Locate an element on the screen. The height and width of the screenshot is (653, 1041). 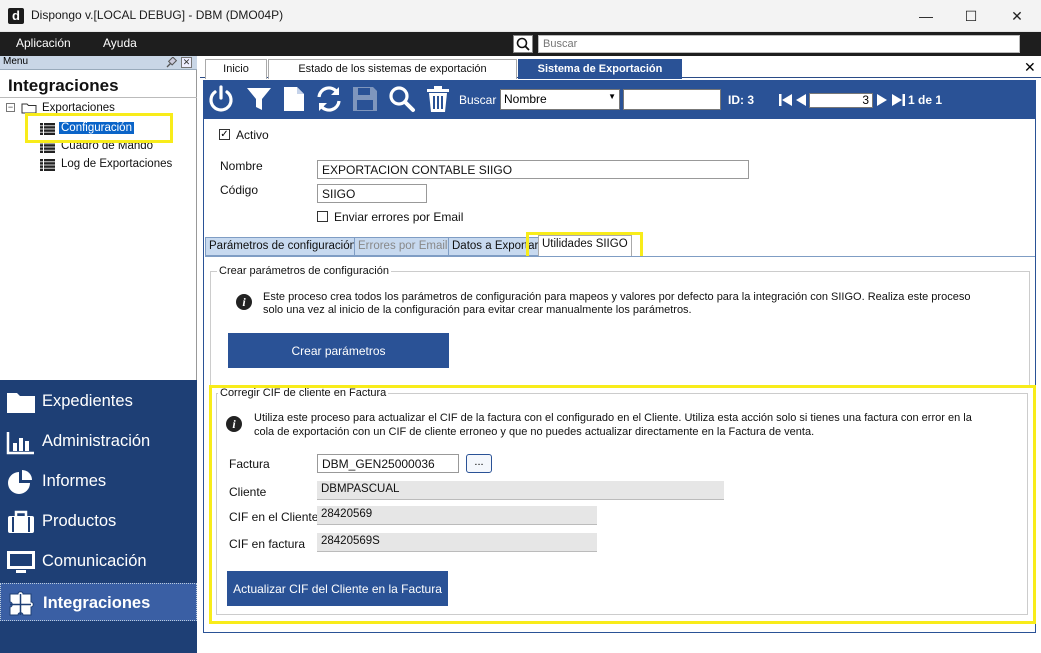
divider is located at coordinates (98, 97).